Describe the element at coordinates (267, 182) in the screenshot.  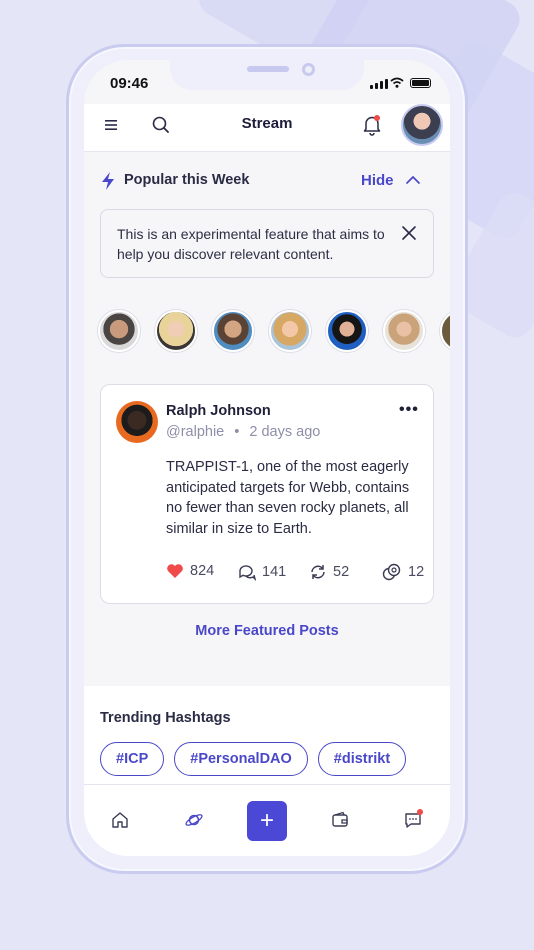
I see `popular-section-header: Popular this Week Hide` at that location.